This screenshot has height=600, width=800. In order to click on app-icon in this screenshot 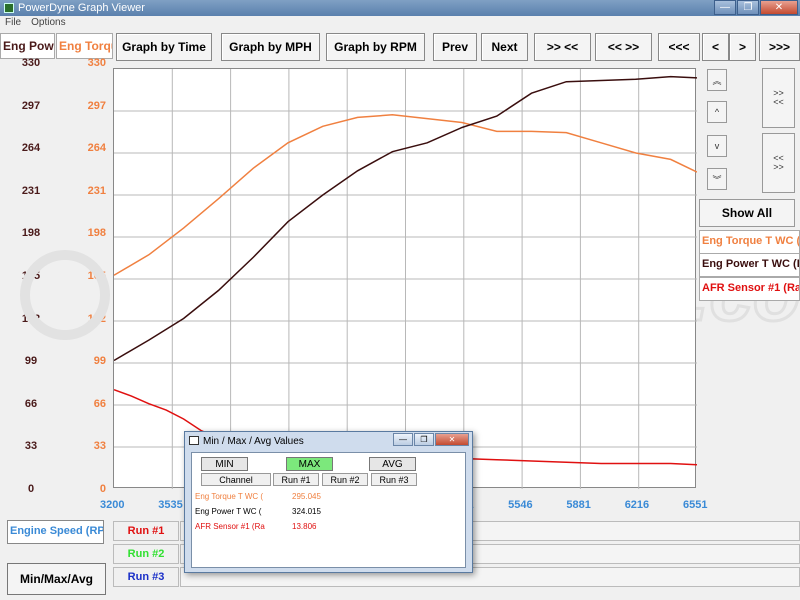, I will do `click(9, 8)`.